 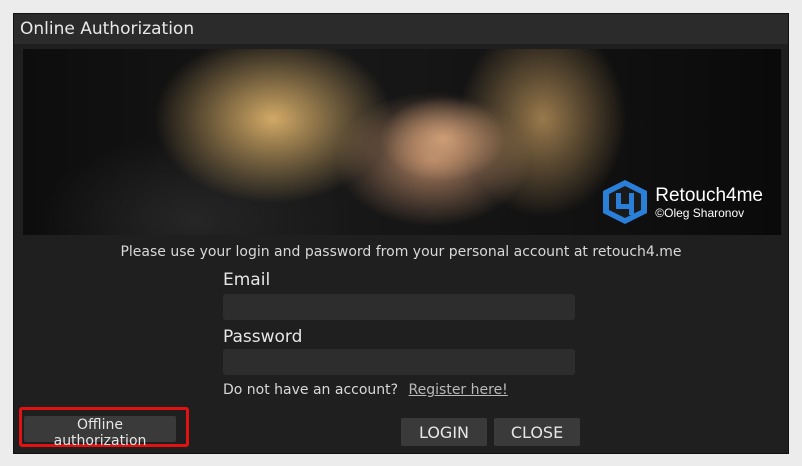 What do you see at coordinates (247, 280) in the screenshot?
I see `email-label: Email` at bounding box center [247, 280].